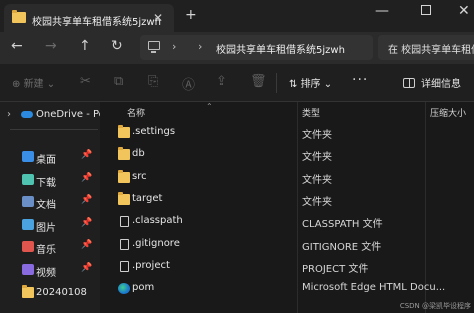 Image resolution: width=474 pixels, height=313 pixels. What do you see at coordinates (287, 245) in the screenshot?
I see `table-row: .gitignore GITIGNORE 文件` at bounding box center [287, 245].